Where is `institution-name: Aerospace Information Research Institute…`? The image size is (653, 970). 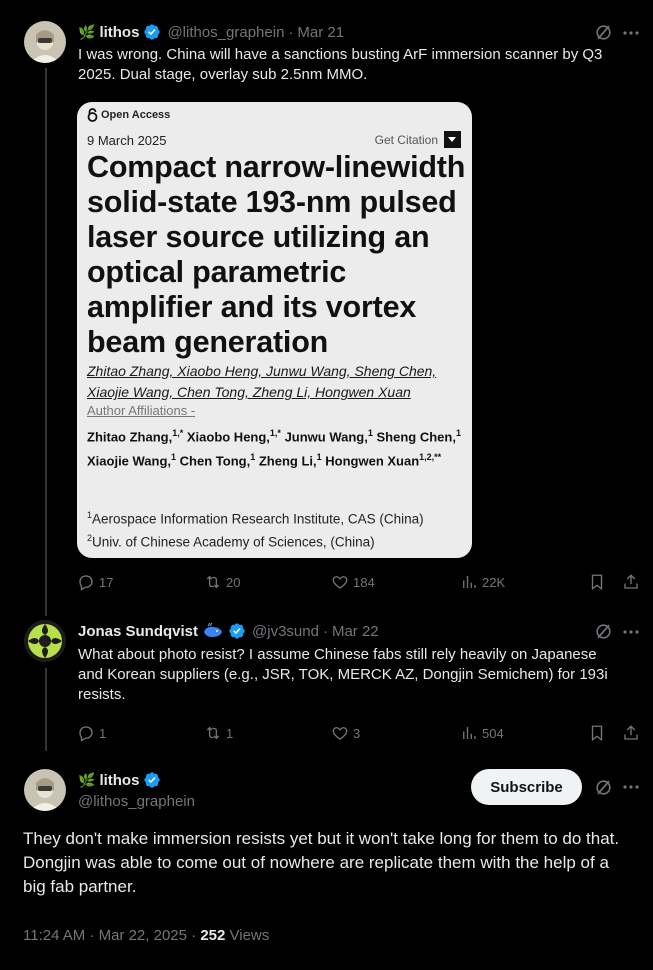 institution-name: Aerospace Information Research Institute… is located at coordinates (258, 519).